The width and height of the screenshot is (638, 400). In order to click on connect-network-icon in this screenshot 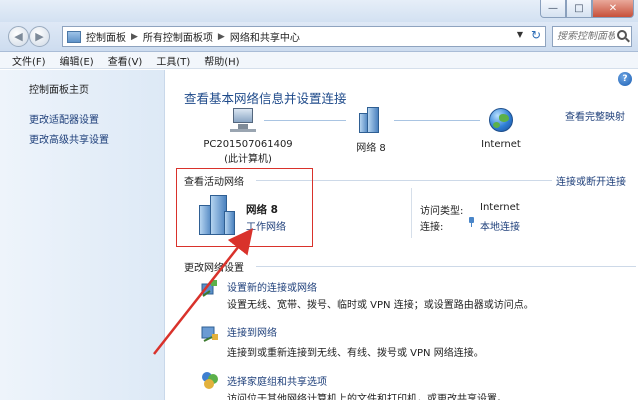, I will do `click(210, 333)`.